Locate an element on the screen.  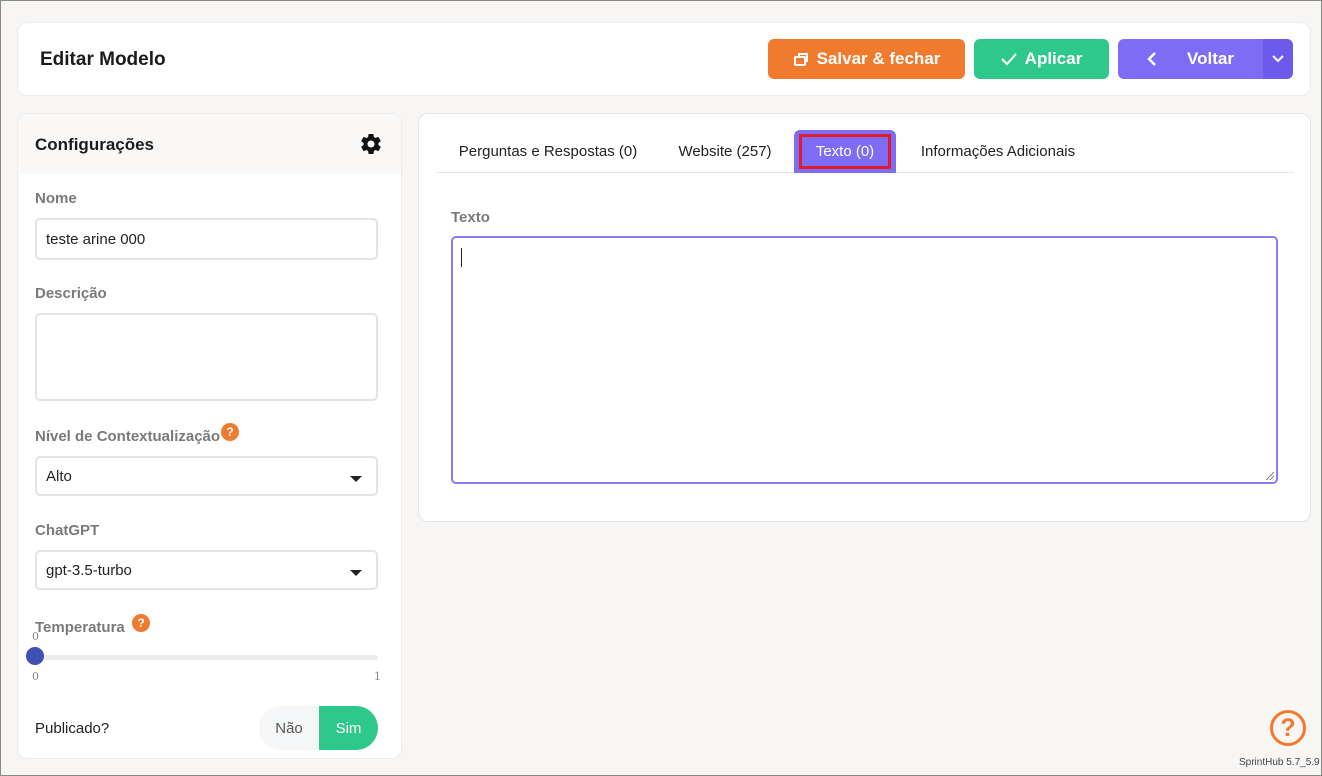
version-label: SprintHub 5.7_5.9 is located at coordinates (1279, 762).